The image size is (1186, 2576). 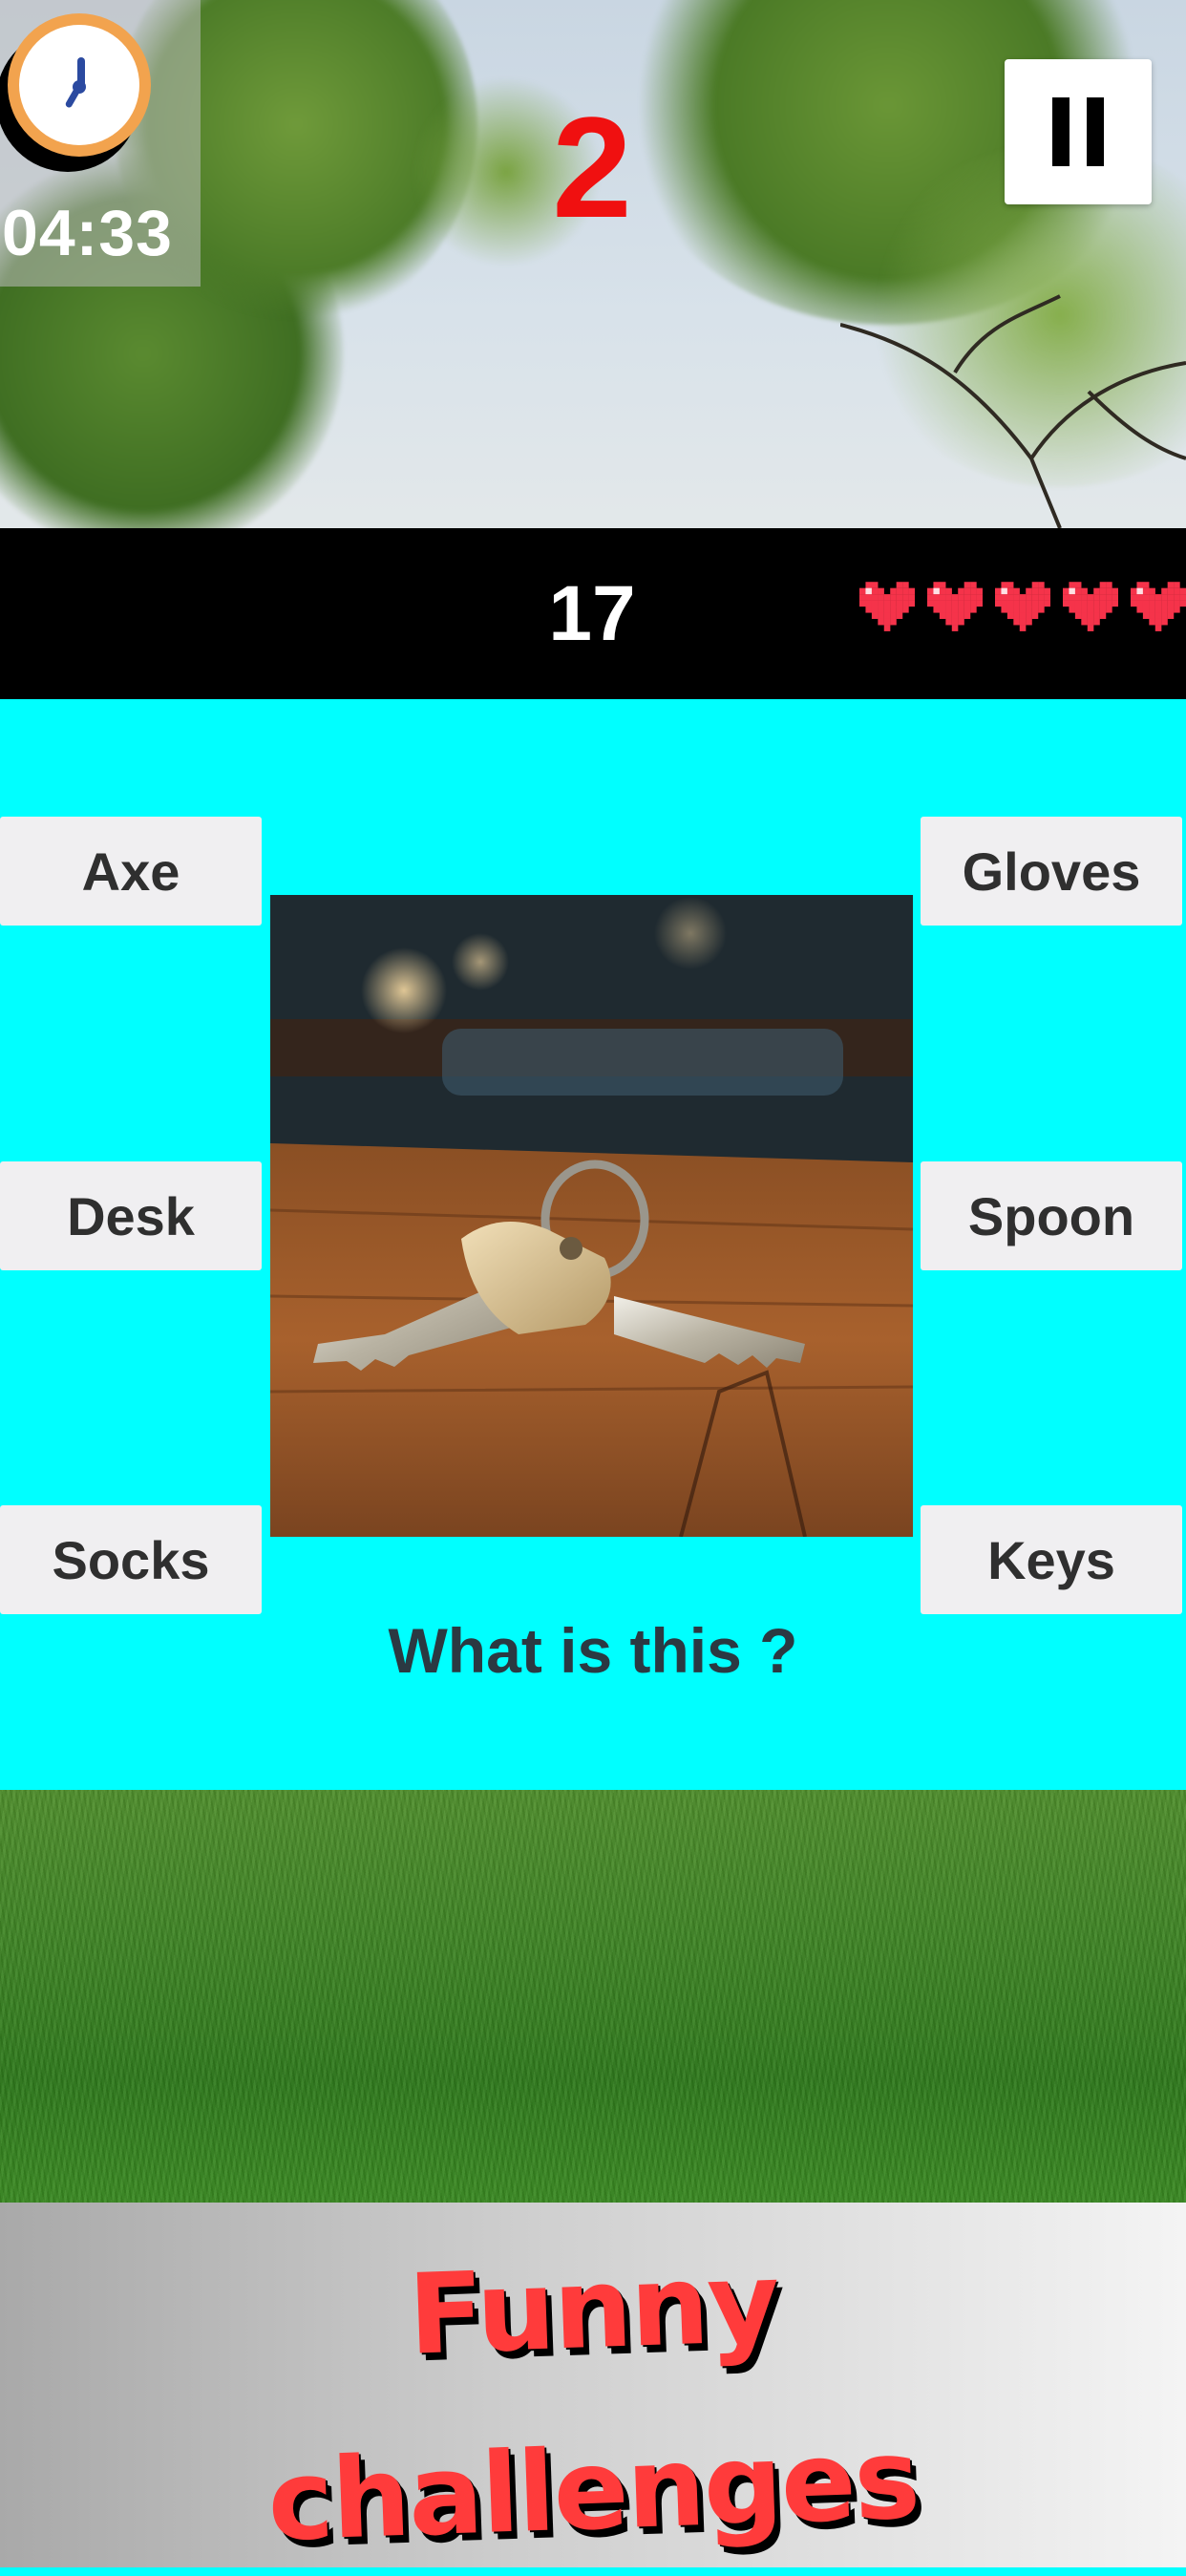 What do you see at coordinates (1078, 131) in the screenshot?
I see `pause-button` at bounding box center [1078, 131].